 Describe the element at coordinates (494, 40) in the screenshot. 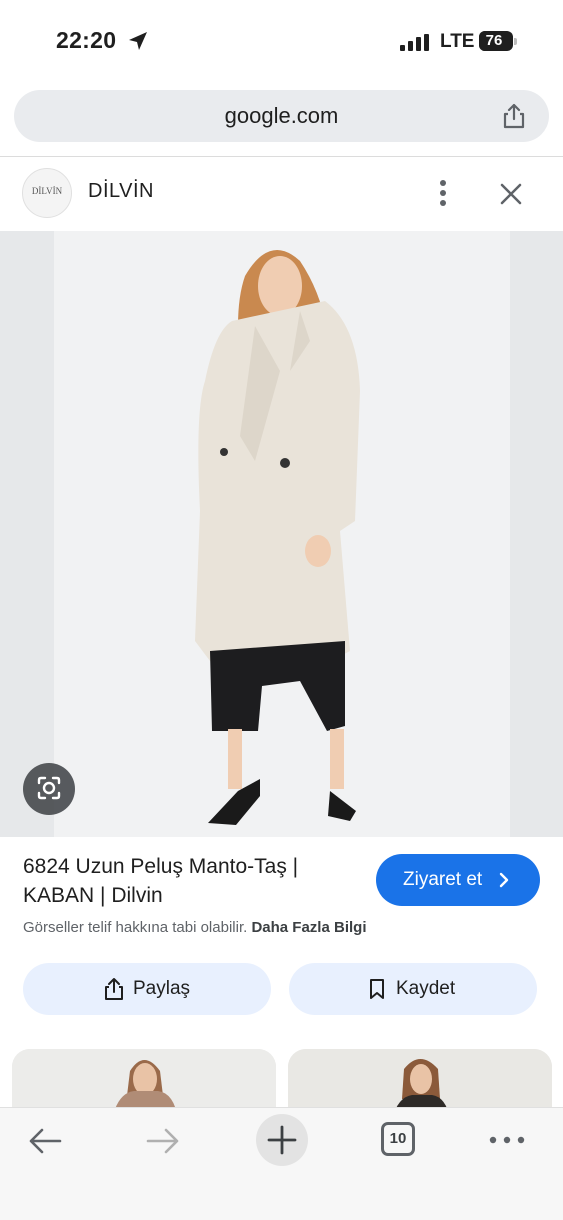

I see `battery-level: 76` at that location.